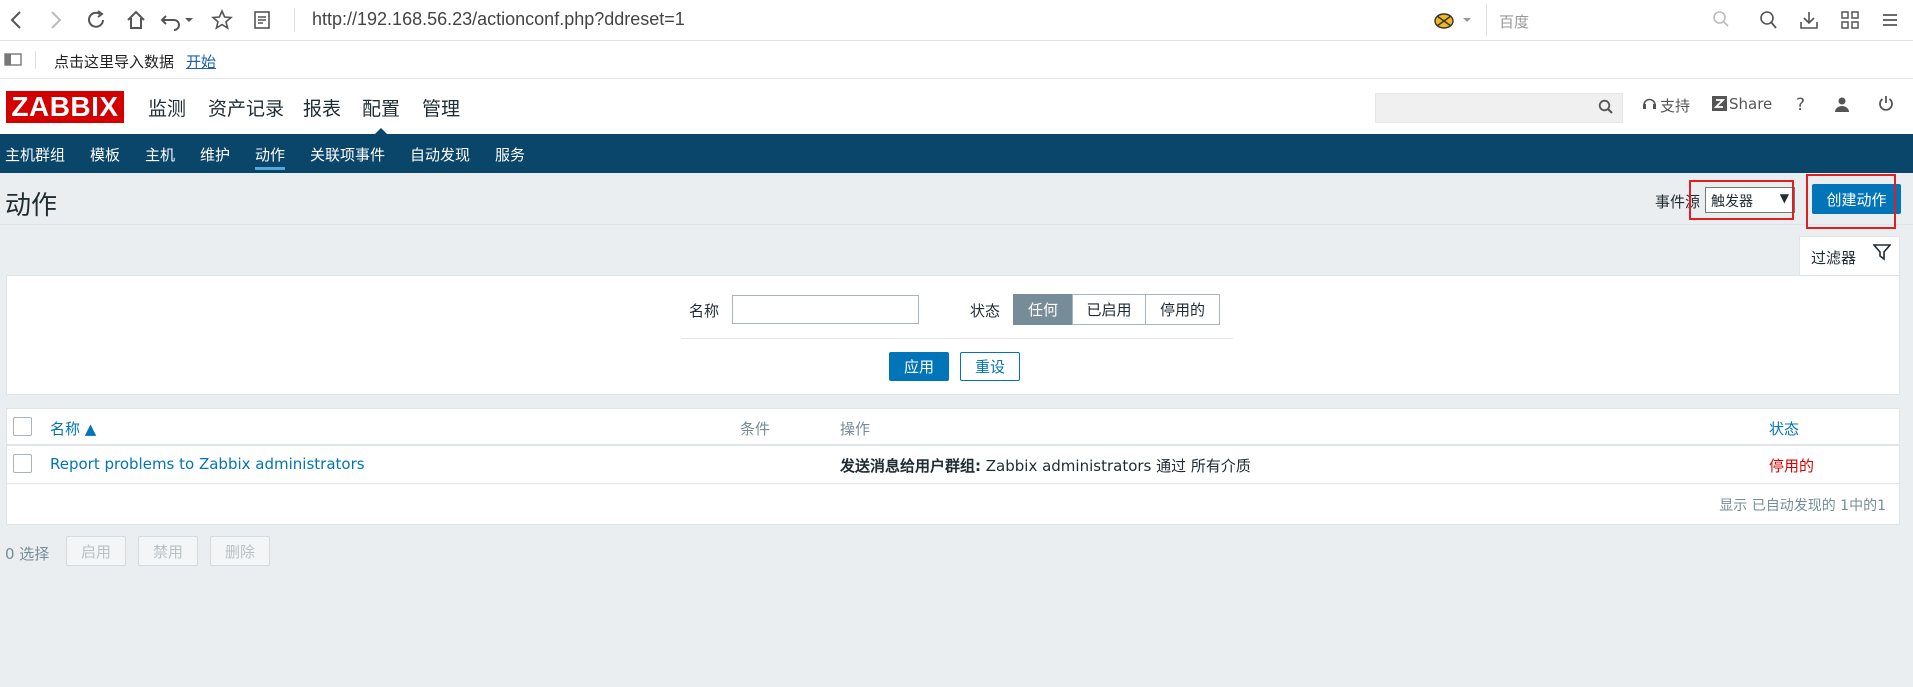 The height and width of the screenshot is (687, 1913). I want to click on column-conditions: 条件, so click(755, 429).